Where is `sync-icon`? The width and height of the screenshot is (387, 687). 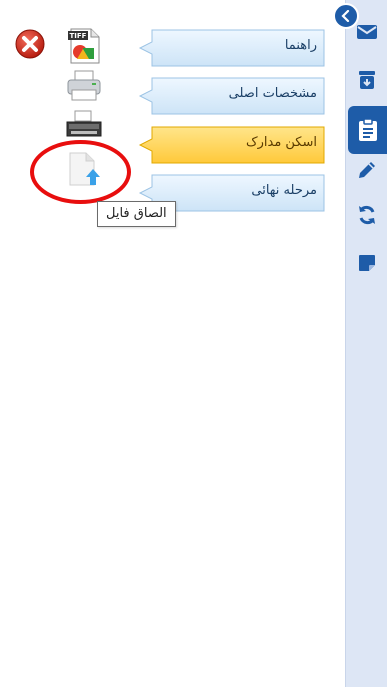 sync-icon is located at coordinates (367, 215).